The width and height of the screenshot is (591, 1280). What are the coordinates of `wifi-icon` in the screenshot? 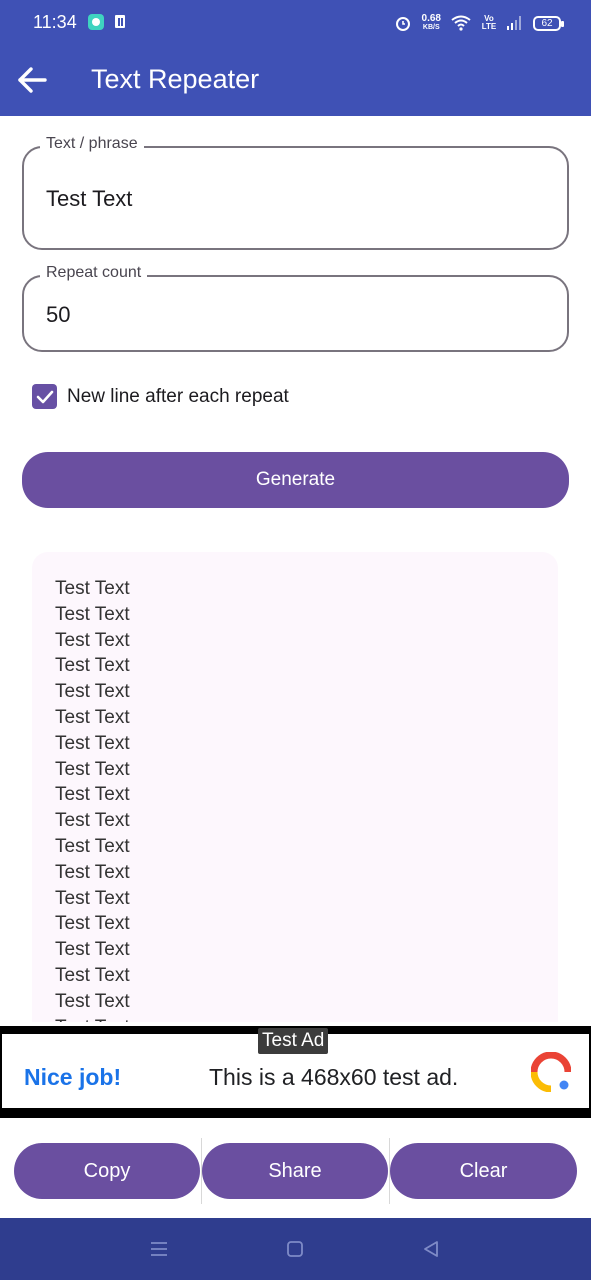 It's located at (461, 23).